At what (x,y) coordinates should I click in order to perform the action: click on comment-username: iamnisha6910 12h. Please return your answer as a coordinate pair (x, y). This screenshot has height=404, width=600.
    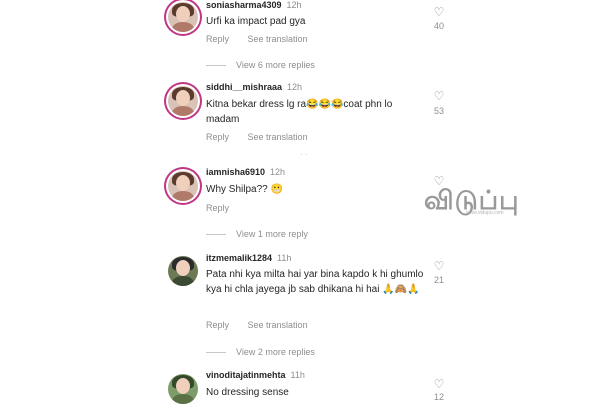
    Looking at the image, I should click on (245, 172).